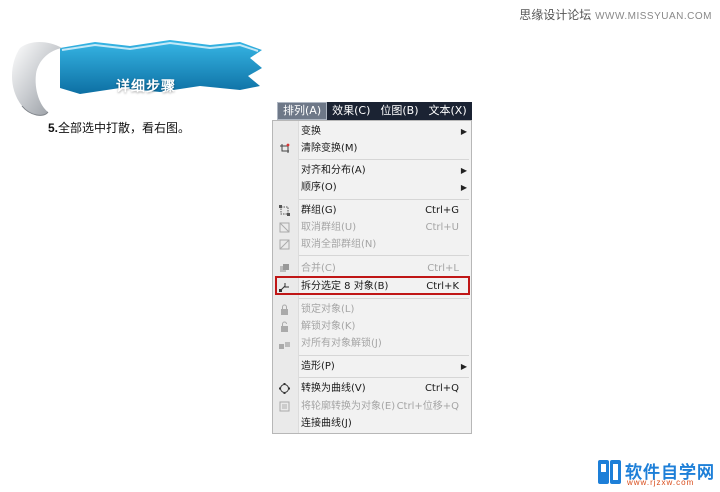  I want to click on unlock-all-icon, so click(284, 345).